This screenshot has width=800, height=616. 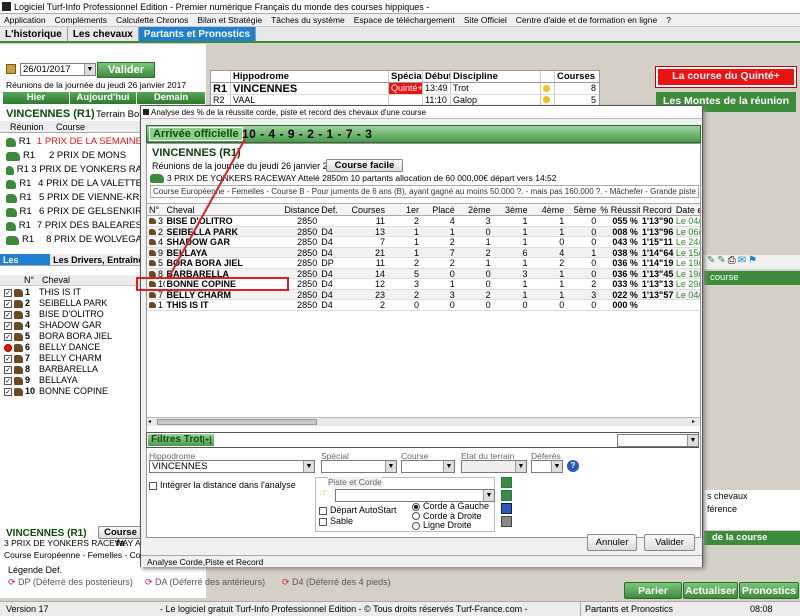 I want to click on tab-historique: L'historique, so click(x=34, y=34).